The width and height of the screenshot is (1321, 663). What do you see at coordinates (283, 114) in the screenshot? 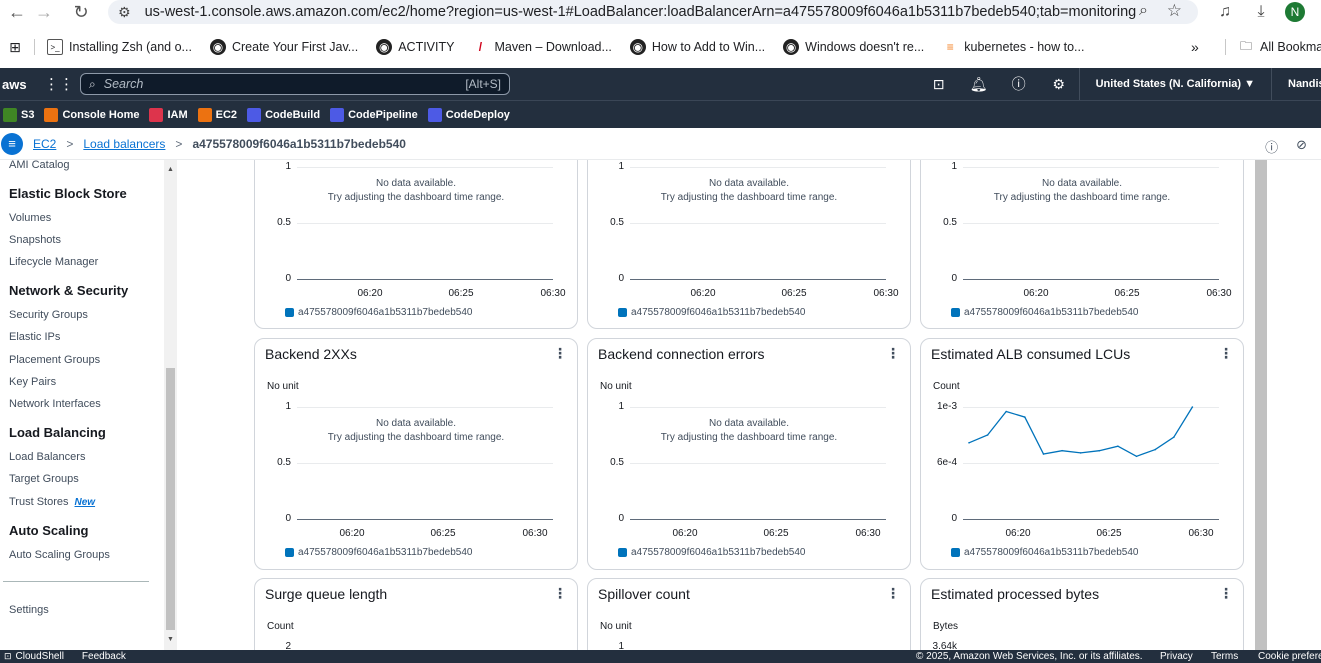
I see `favorite-codebuild: CodeBuild` at bounding box center [283, 114].